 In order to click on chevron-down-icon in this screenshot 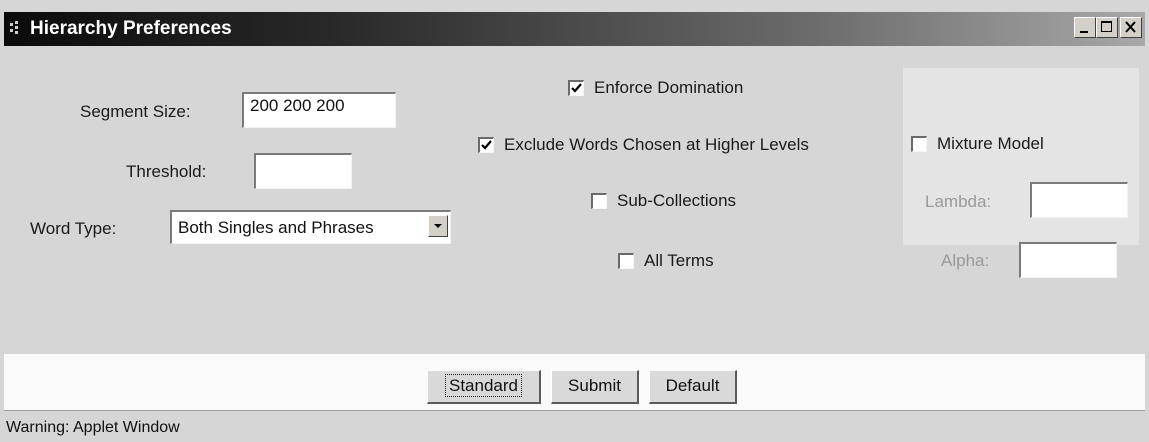, I will do `click(438, 226)`.